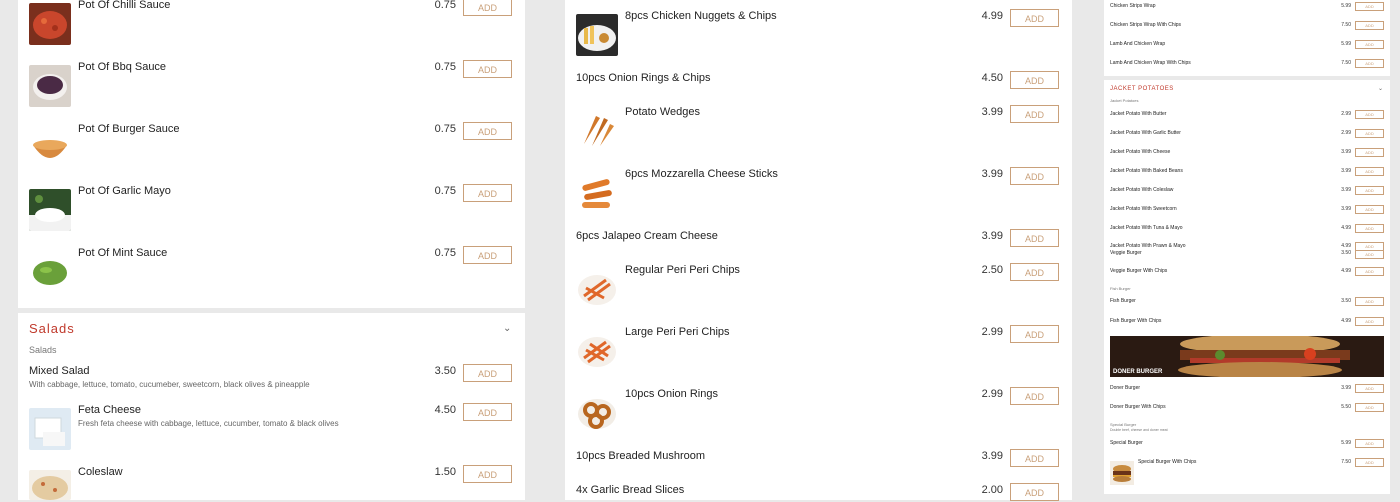  Describe the element at coordinates (445, 371) in the screenshot. I see `item-price: 3.50` at that location.